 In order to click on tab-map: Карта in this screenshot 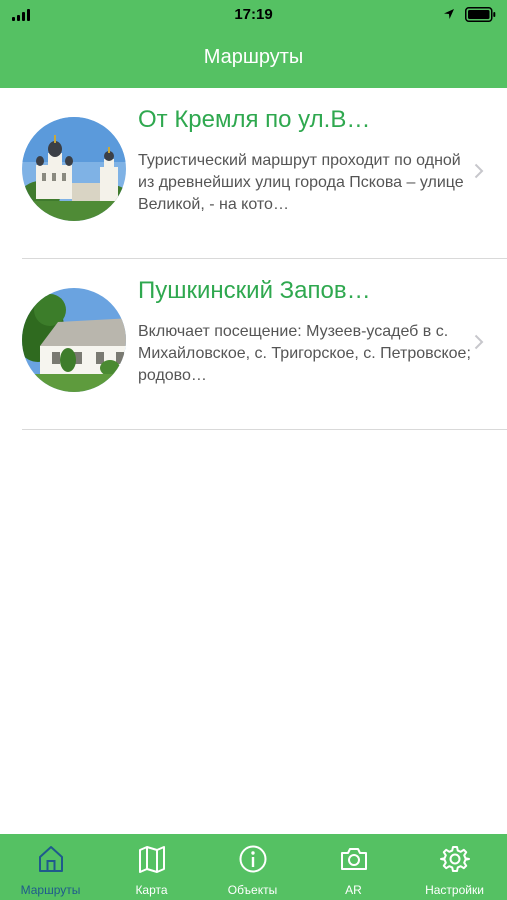, I will do `click(151, 867)`.